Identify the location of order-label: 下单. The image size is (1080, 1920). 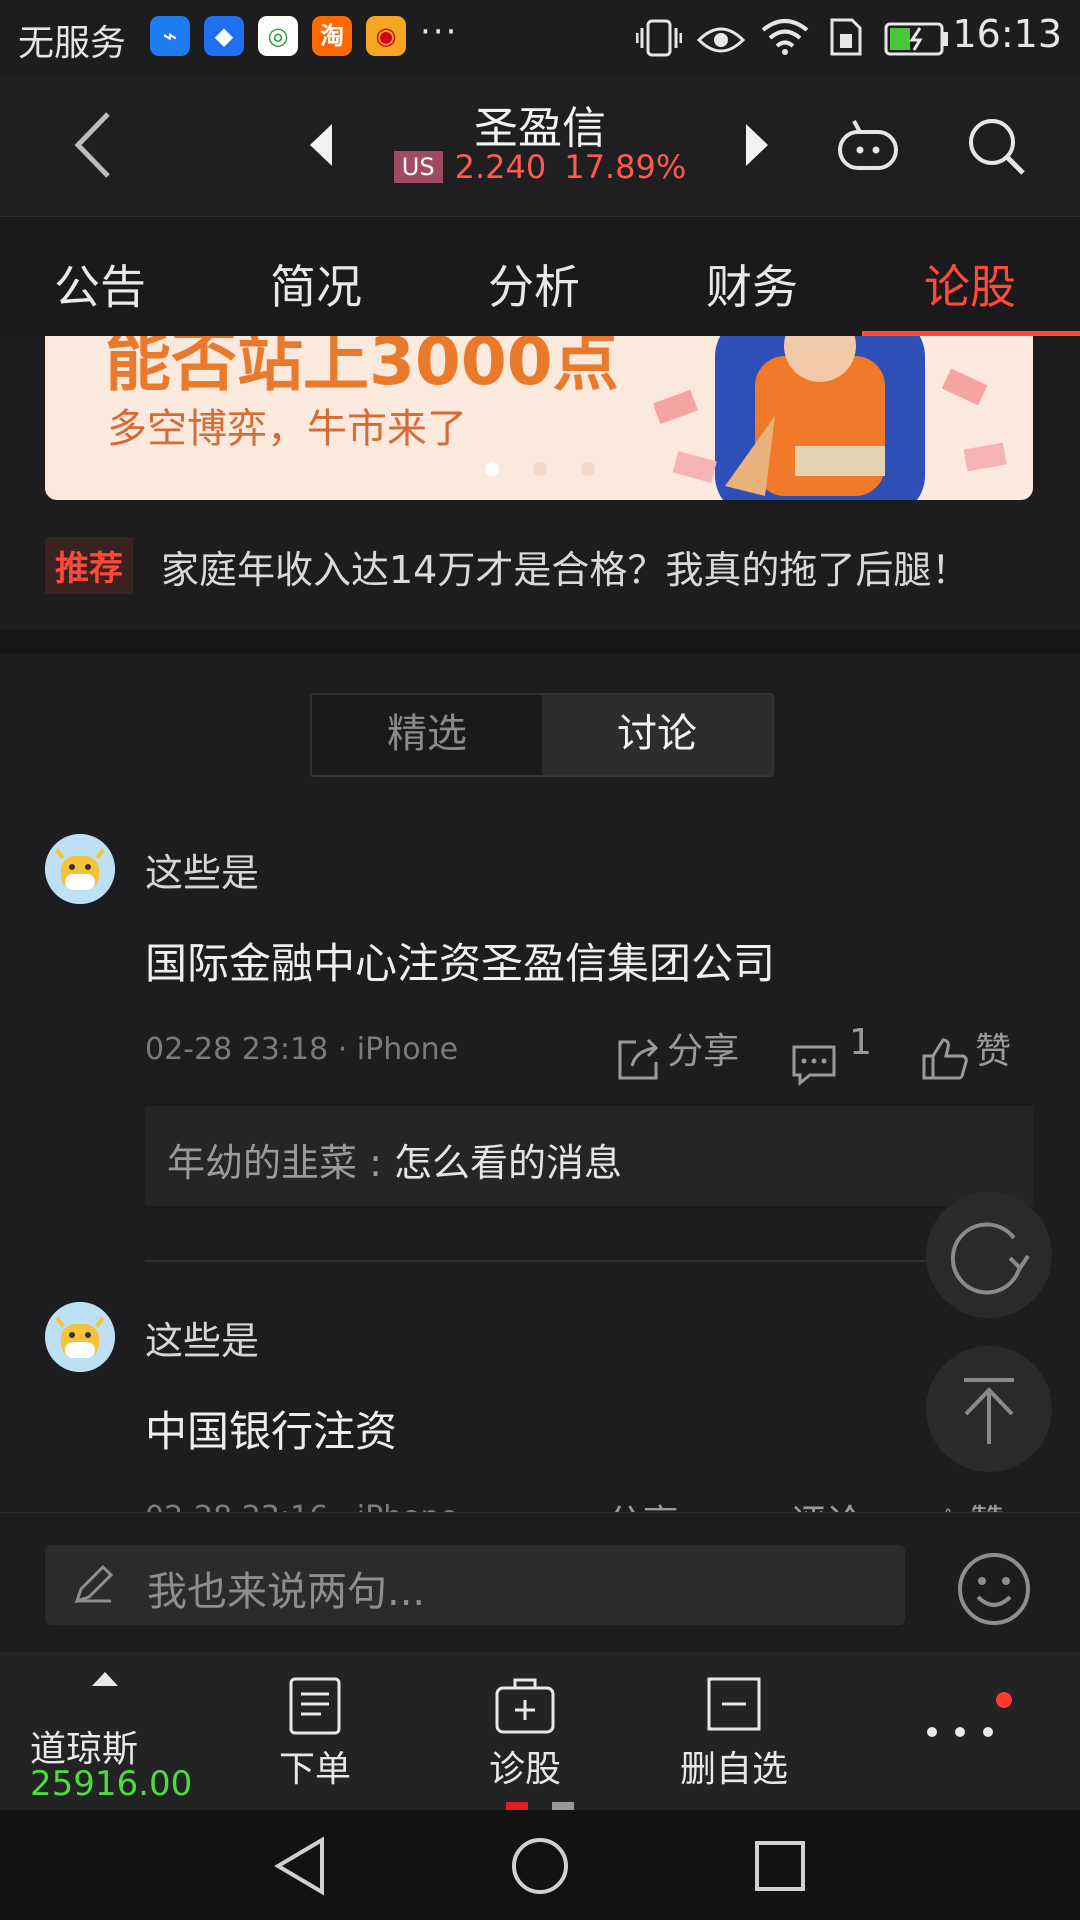
(314, 1769).